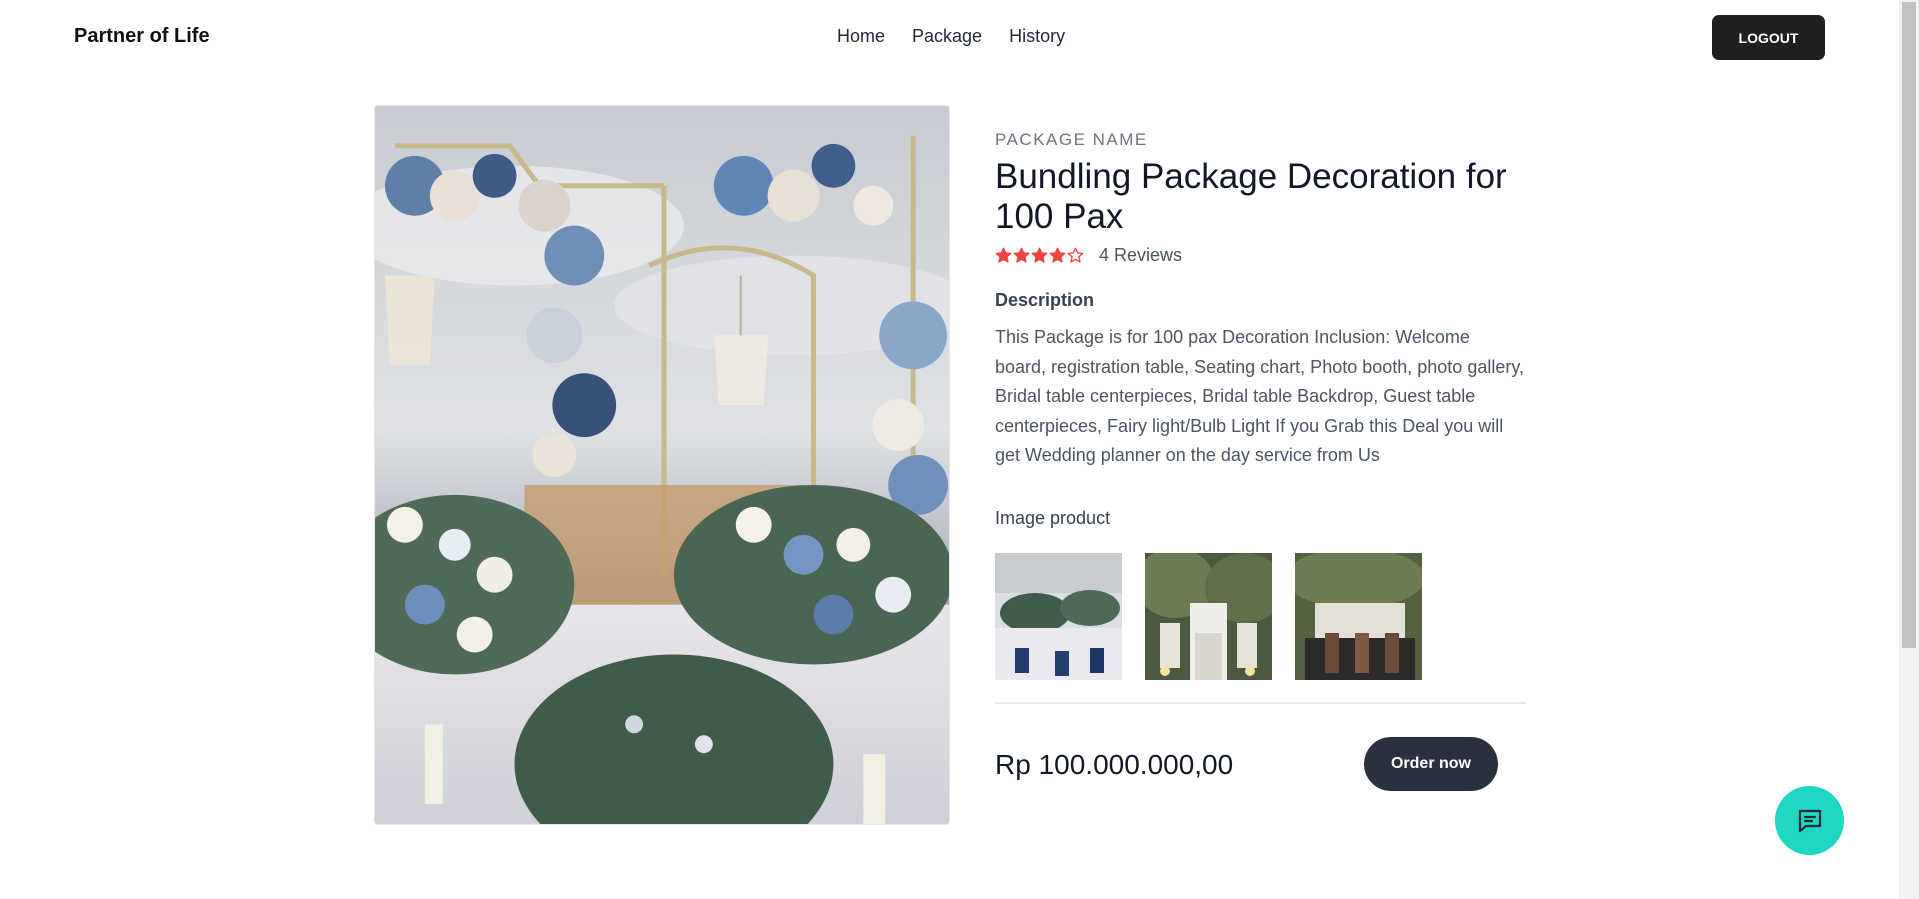 Image resolution: width=1919 pixels, height=899 pixels. What do you see at coordinates (1431, 763) in the screenshot?
I see `order-now-button: Order now` at bounding box center [1431, 763].